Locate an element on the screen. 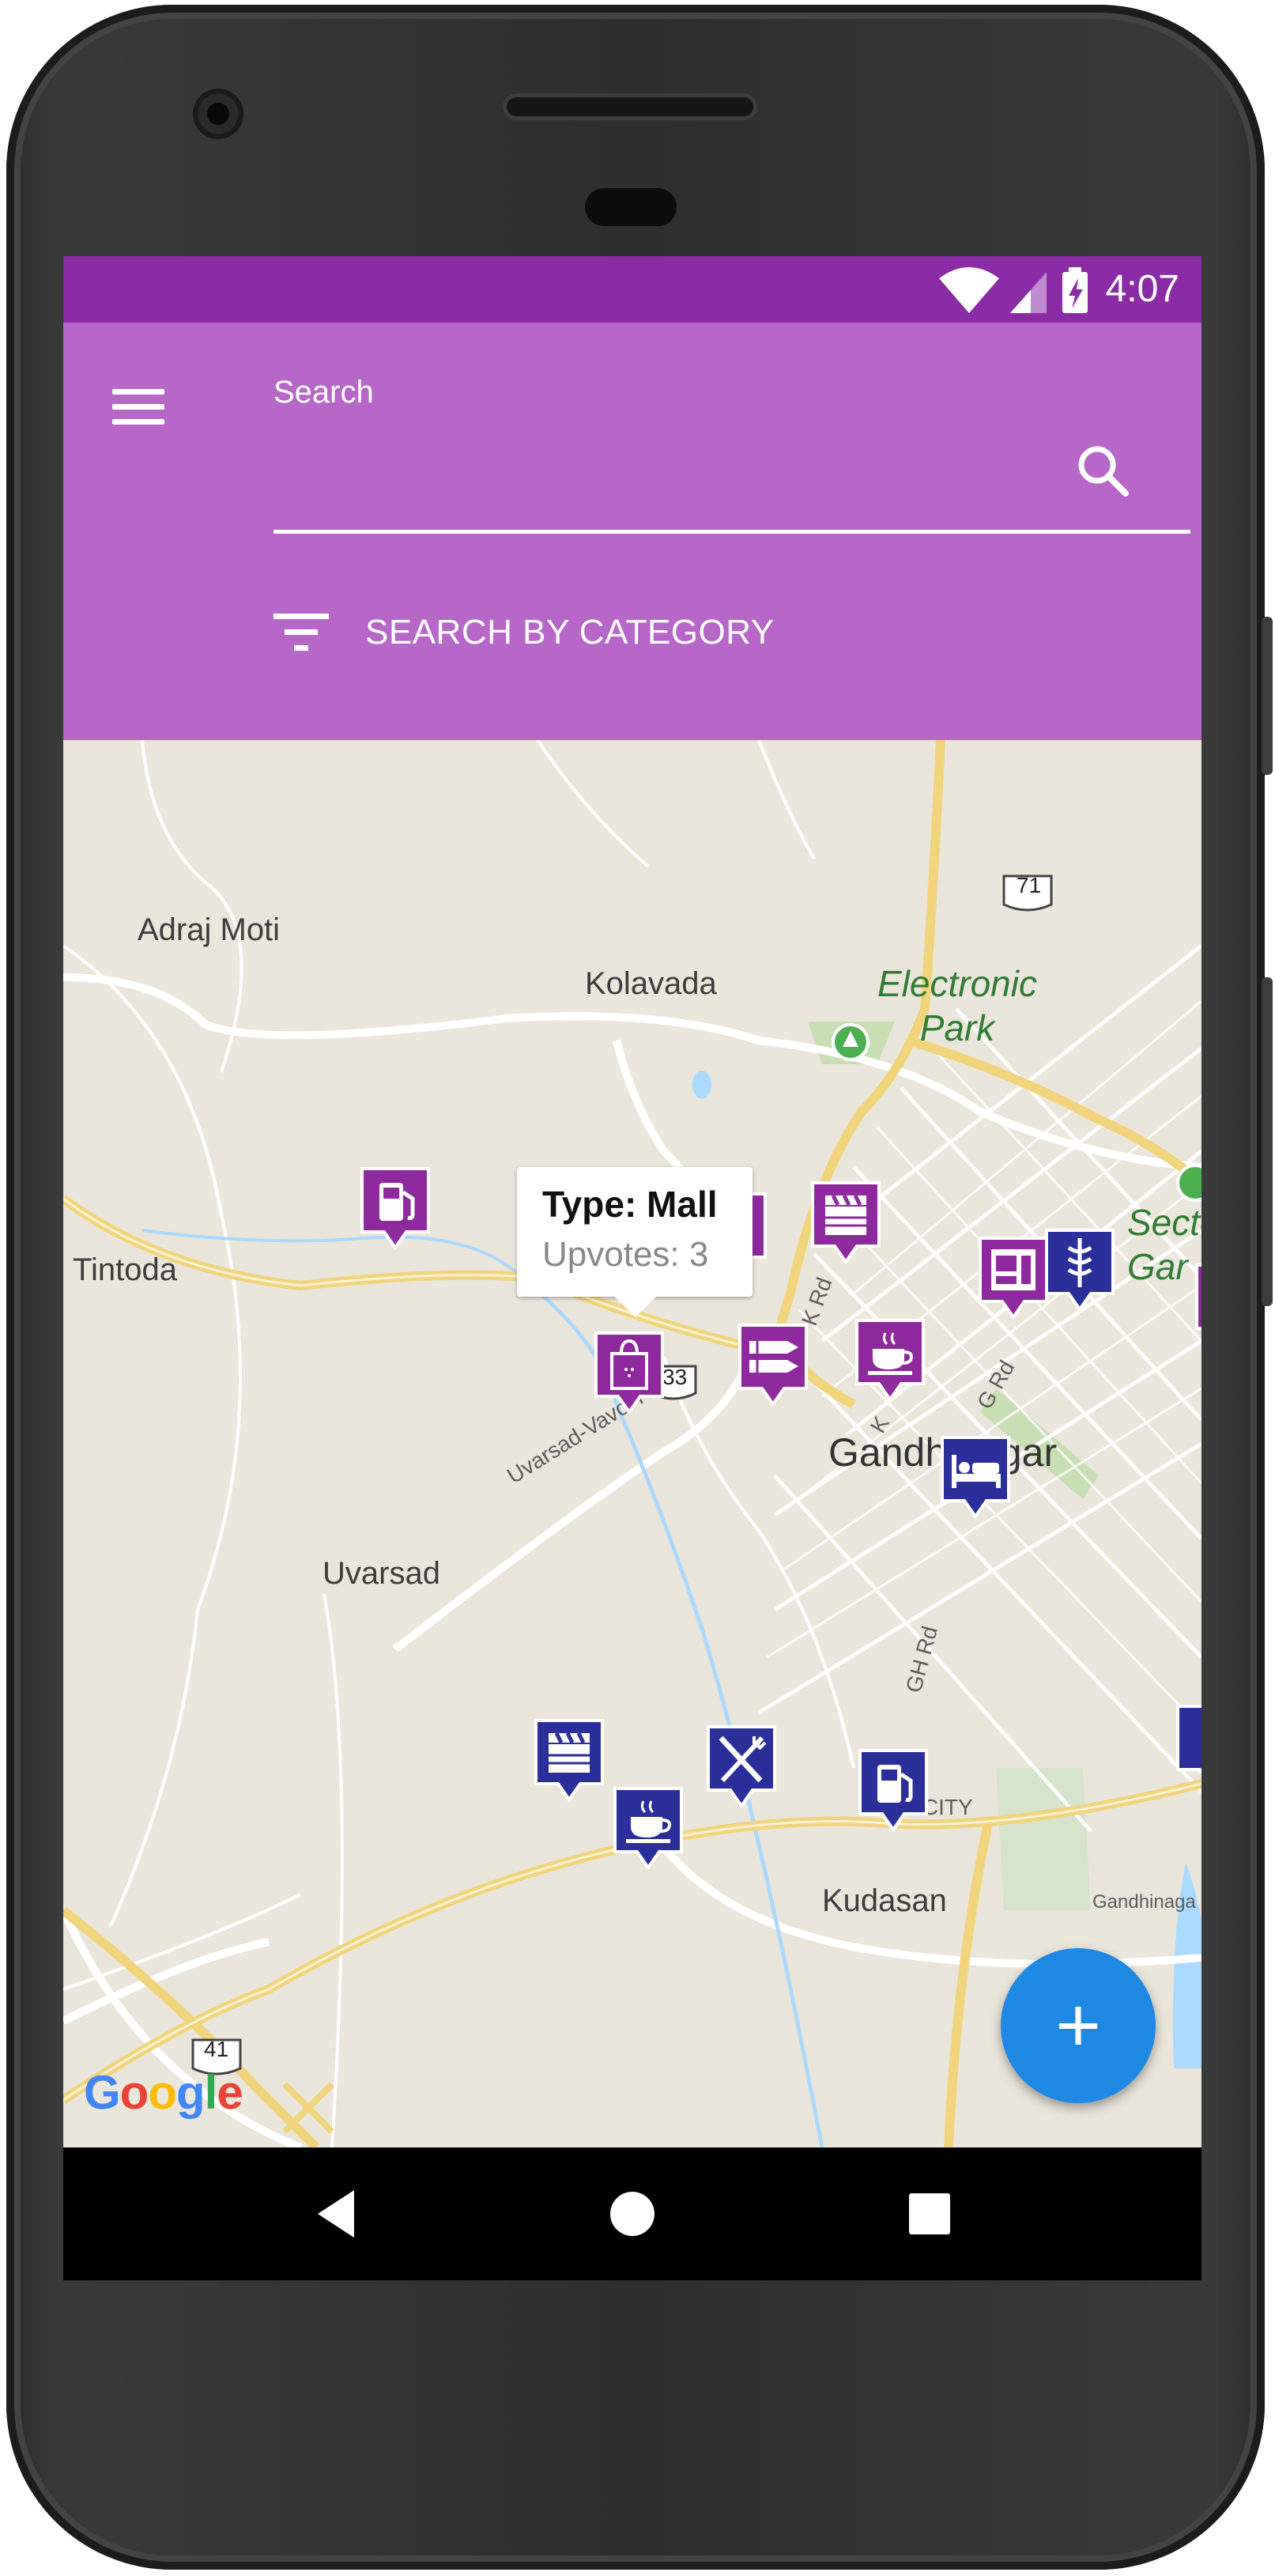 Image resolution: width=1275 pixels, height=2576 pixels. hamburger-menu-icon is located at coordinates (136, 406).